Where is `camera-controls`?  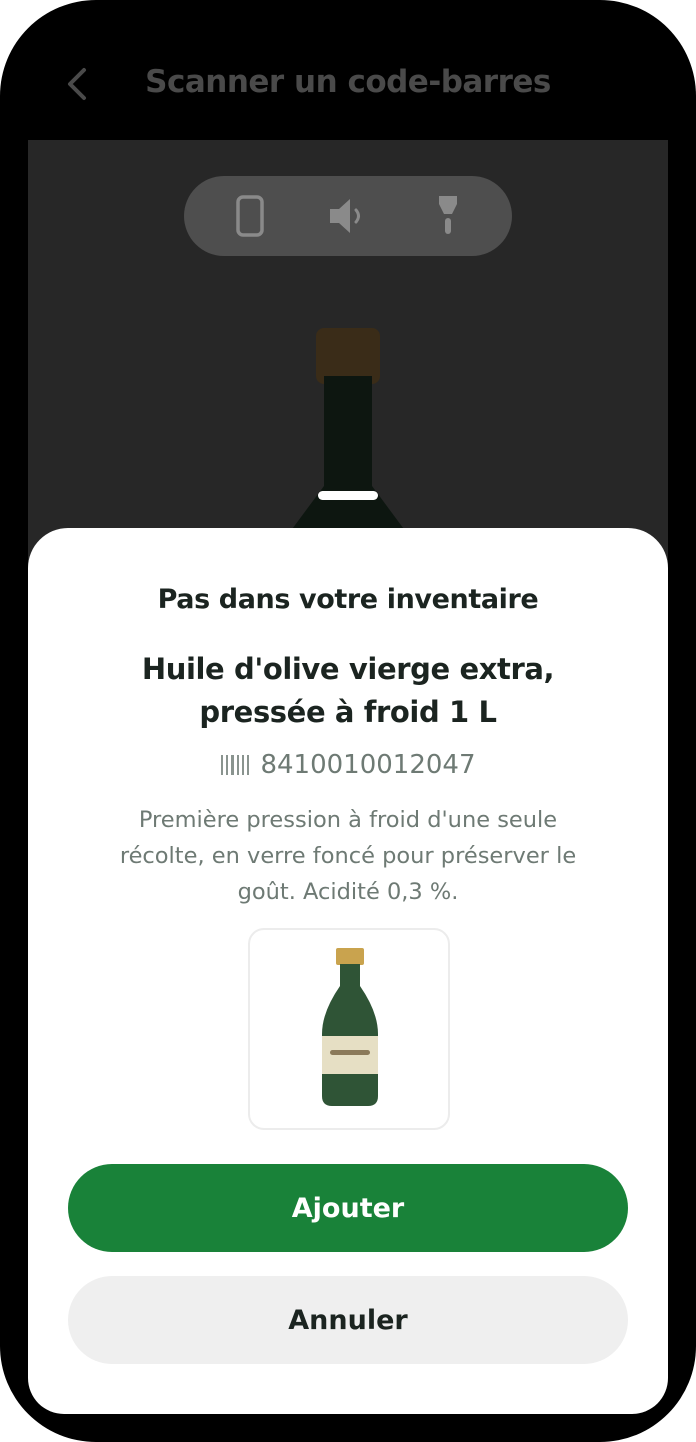 camera-controls is located at coordinates (348, 216).